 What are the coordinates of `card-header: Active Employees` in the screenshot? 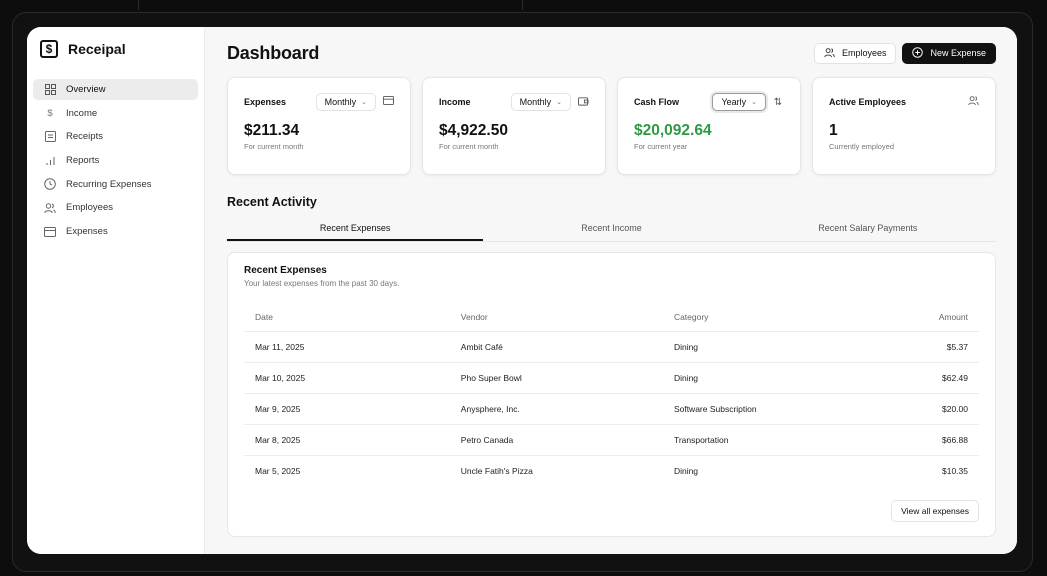 It's located at (904, 102).